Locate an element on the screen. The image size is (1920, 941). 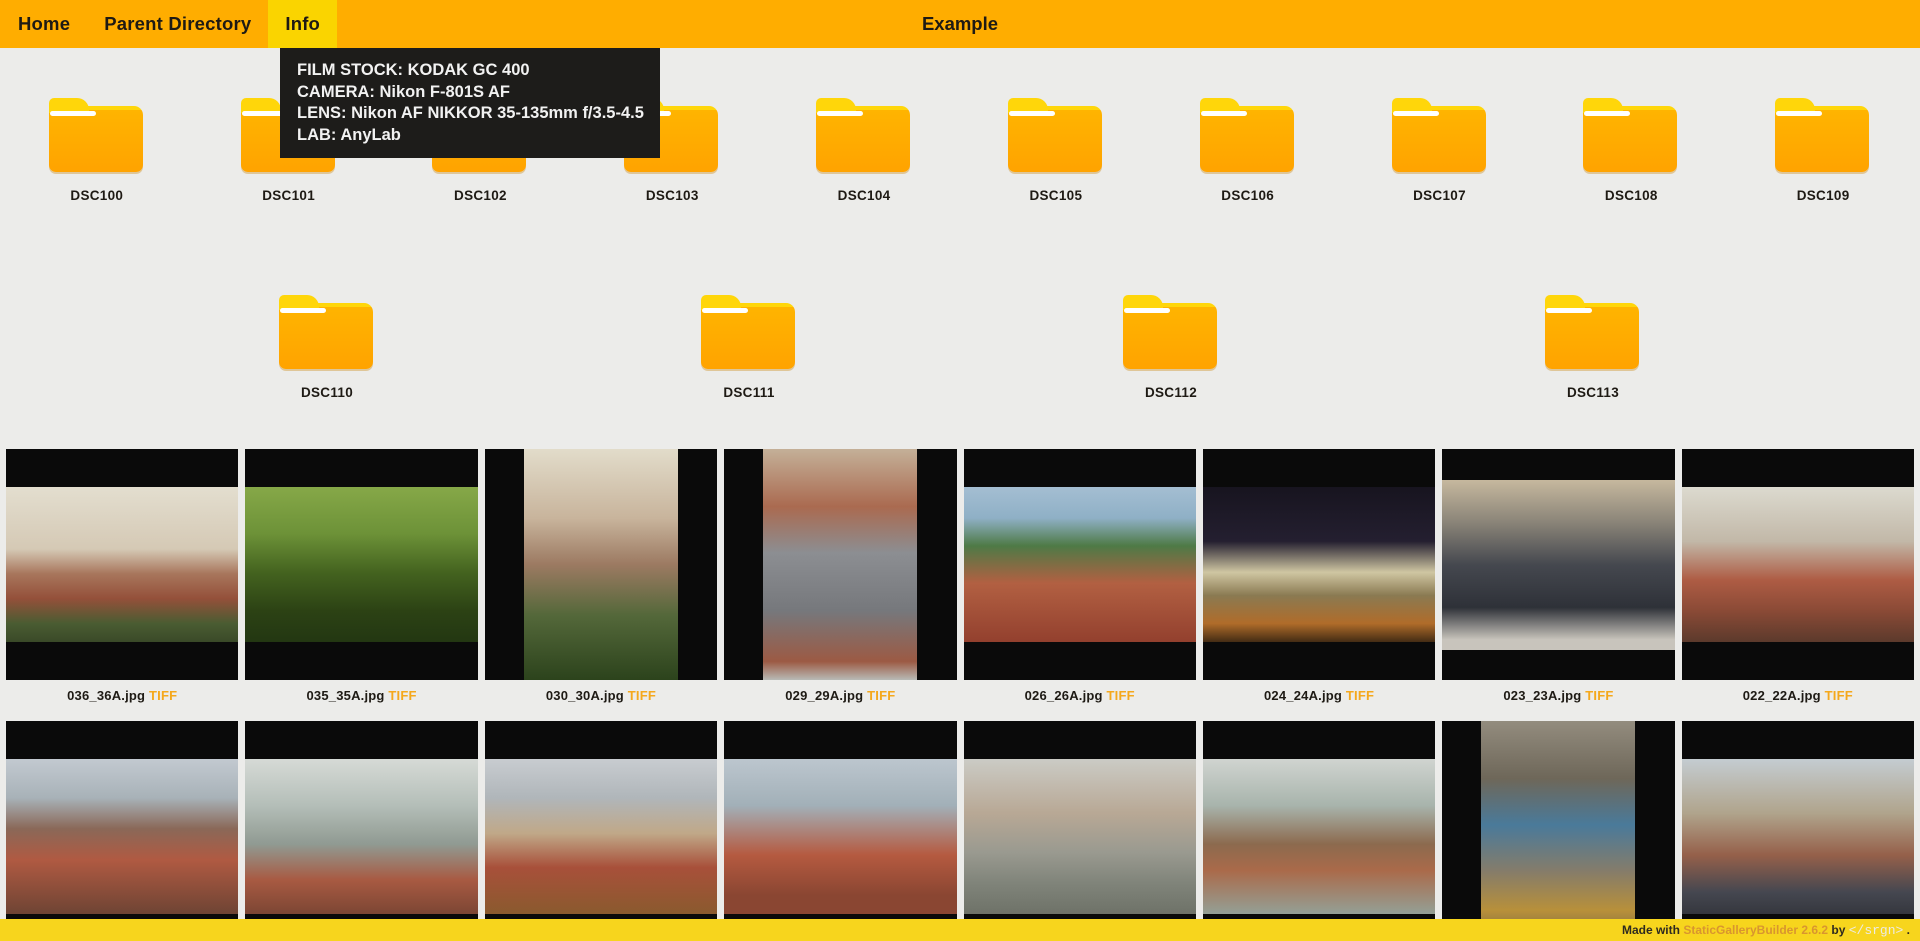
thumbnail-castle-across-river is located at coordinates (1319, 831).